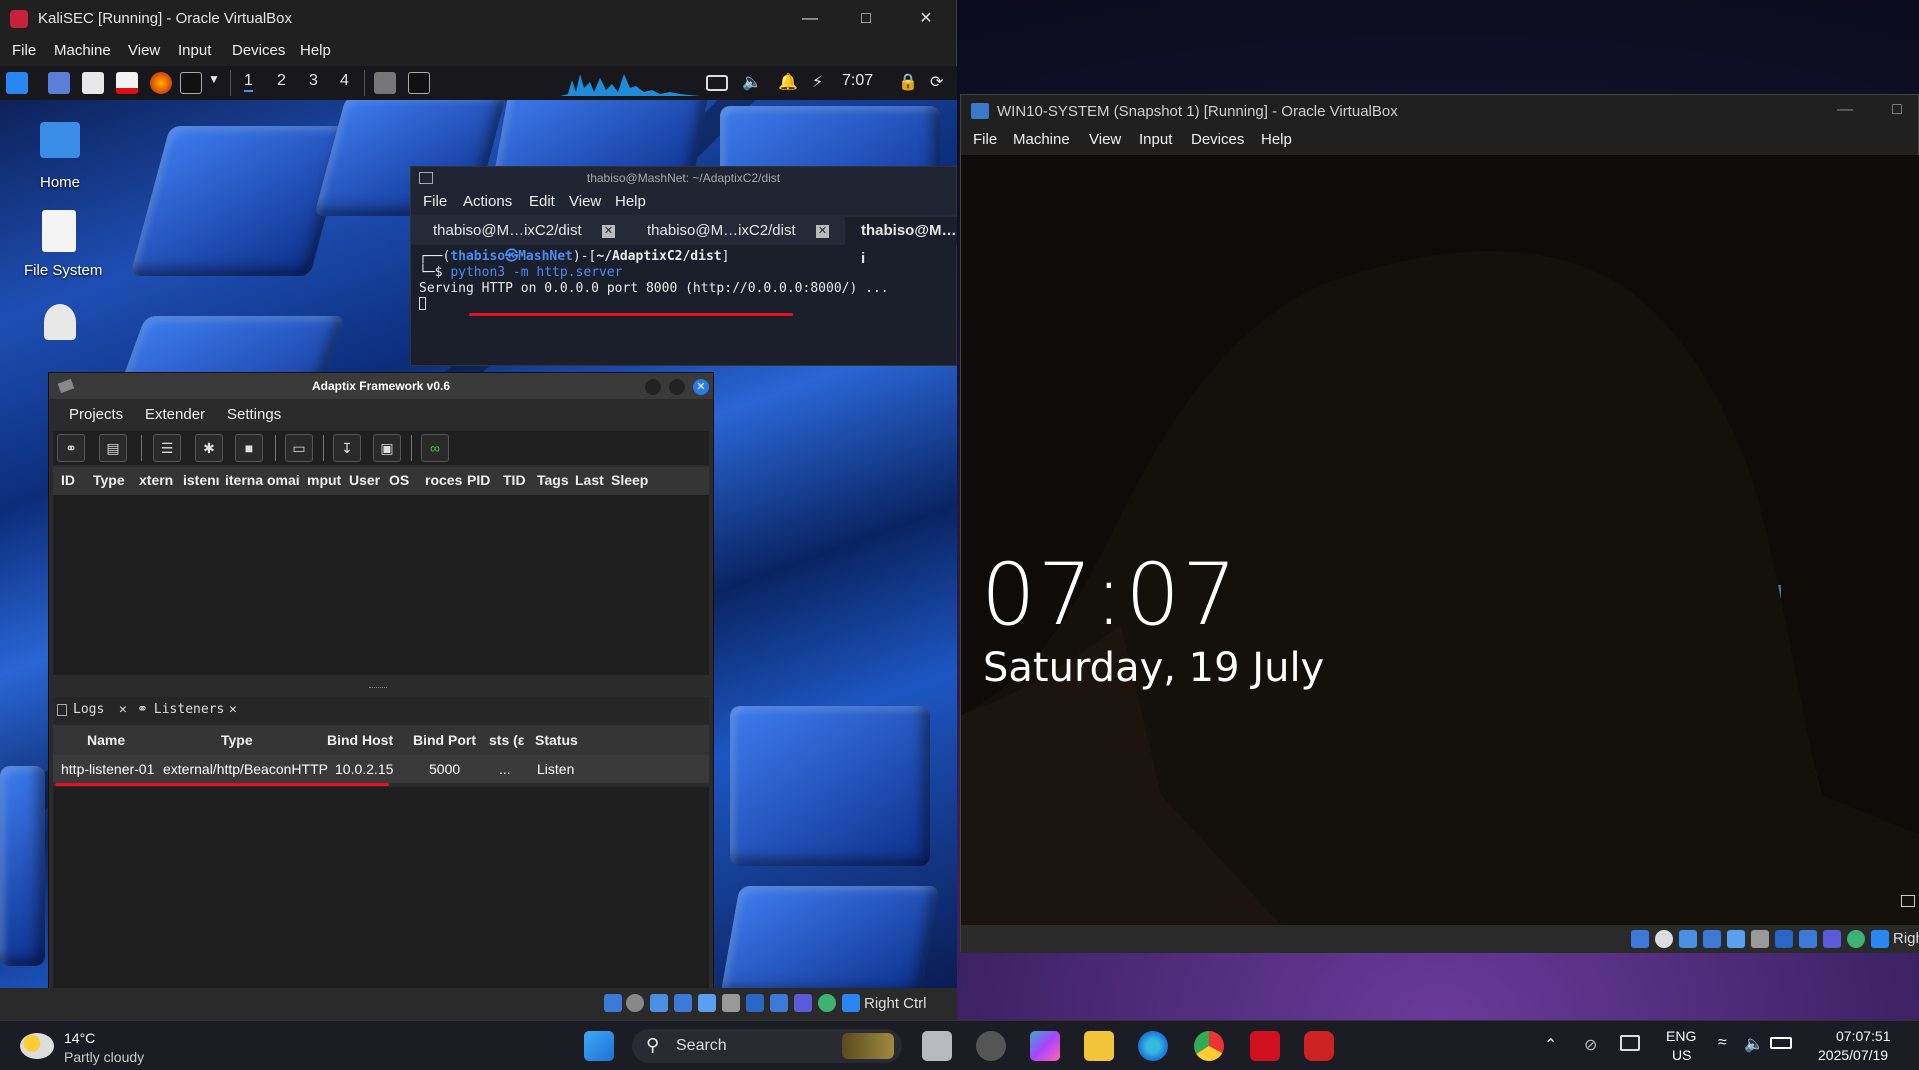 The height and width of the screenshot is (1070, 1919). Describe the element at coordinates (175, 414) in the screenshot. I see `adaptix-menu-extender: Extender` at that location.